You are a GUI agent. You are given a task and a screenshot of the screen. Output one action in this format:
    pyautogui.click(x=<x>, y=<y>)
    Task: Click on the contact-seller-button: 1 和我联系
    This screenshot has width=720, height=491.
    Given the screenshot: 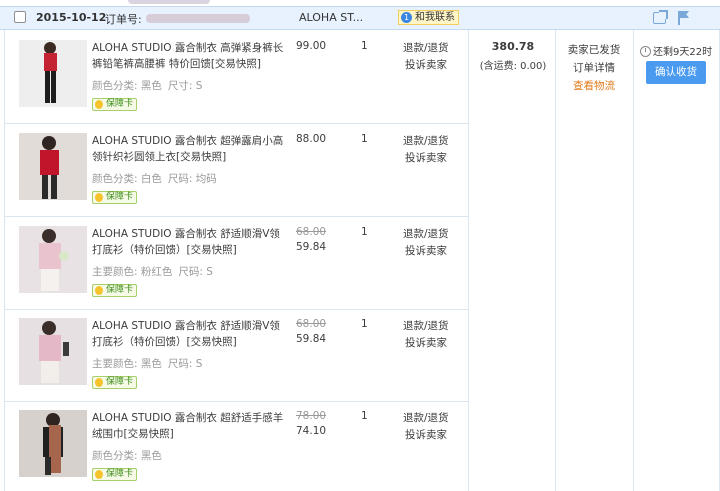 What is the action you would take?
    pyautogui.click(x=428, y=17)
    